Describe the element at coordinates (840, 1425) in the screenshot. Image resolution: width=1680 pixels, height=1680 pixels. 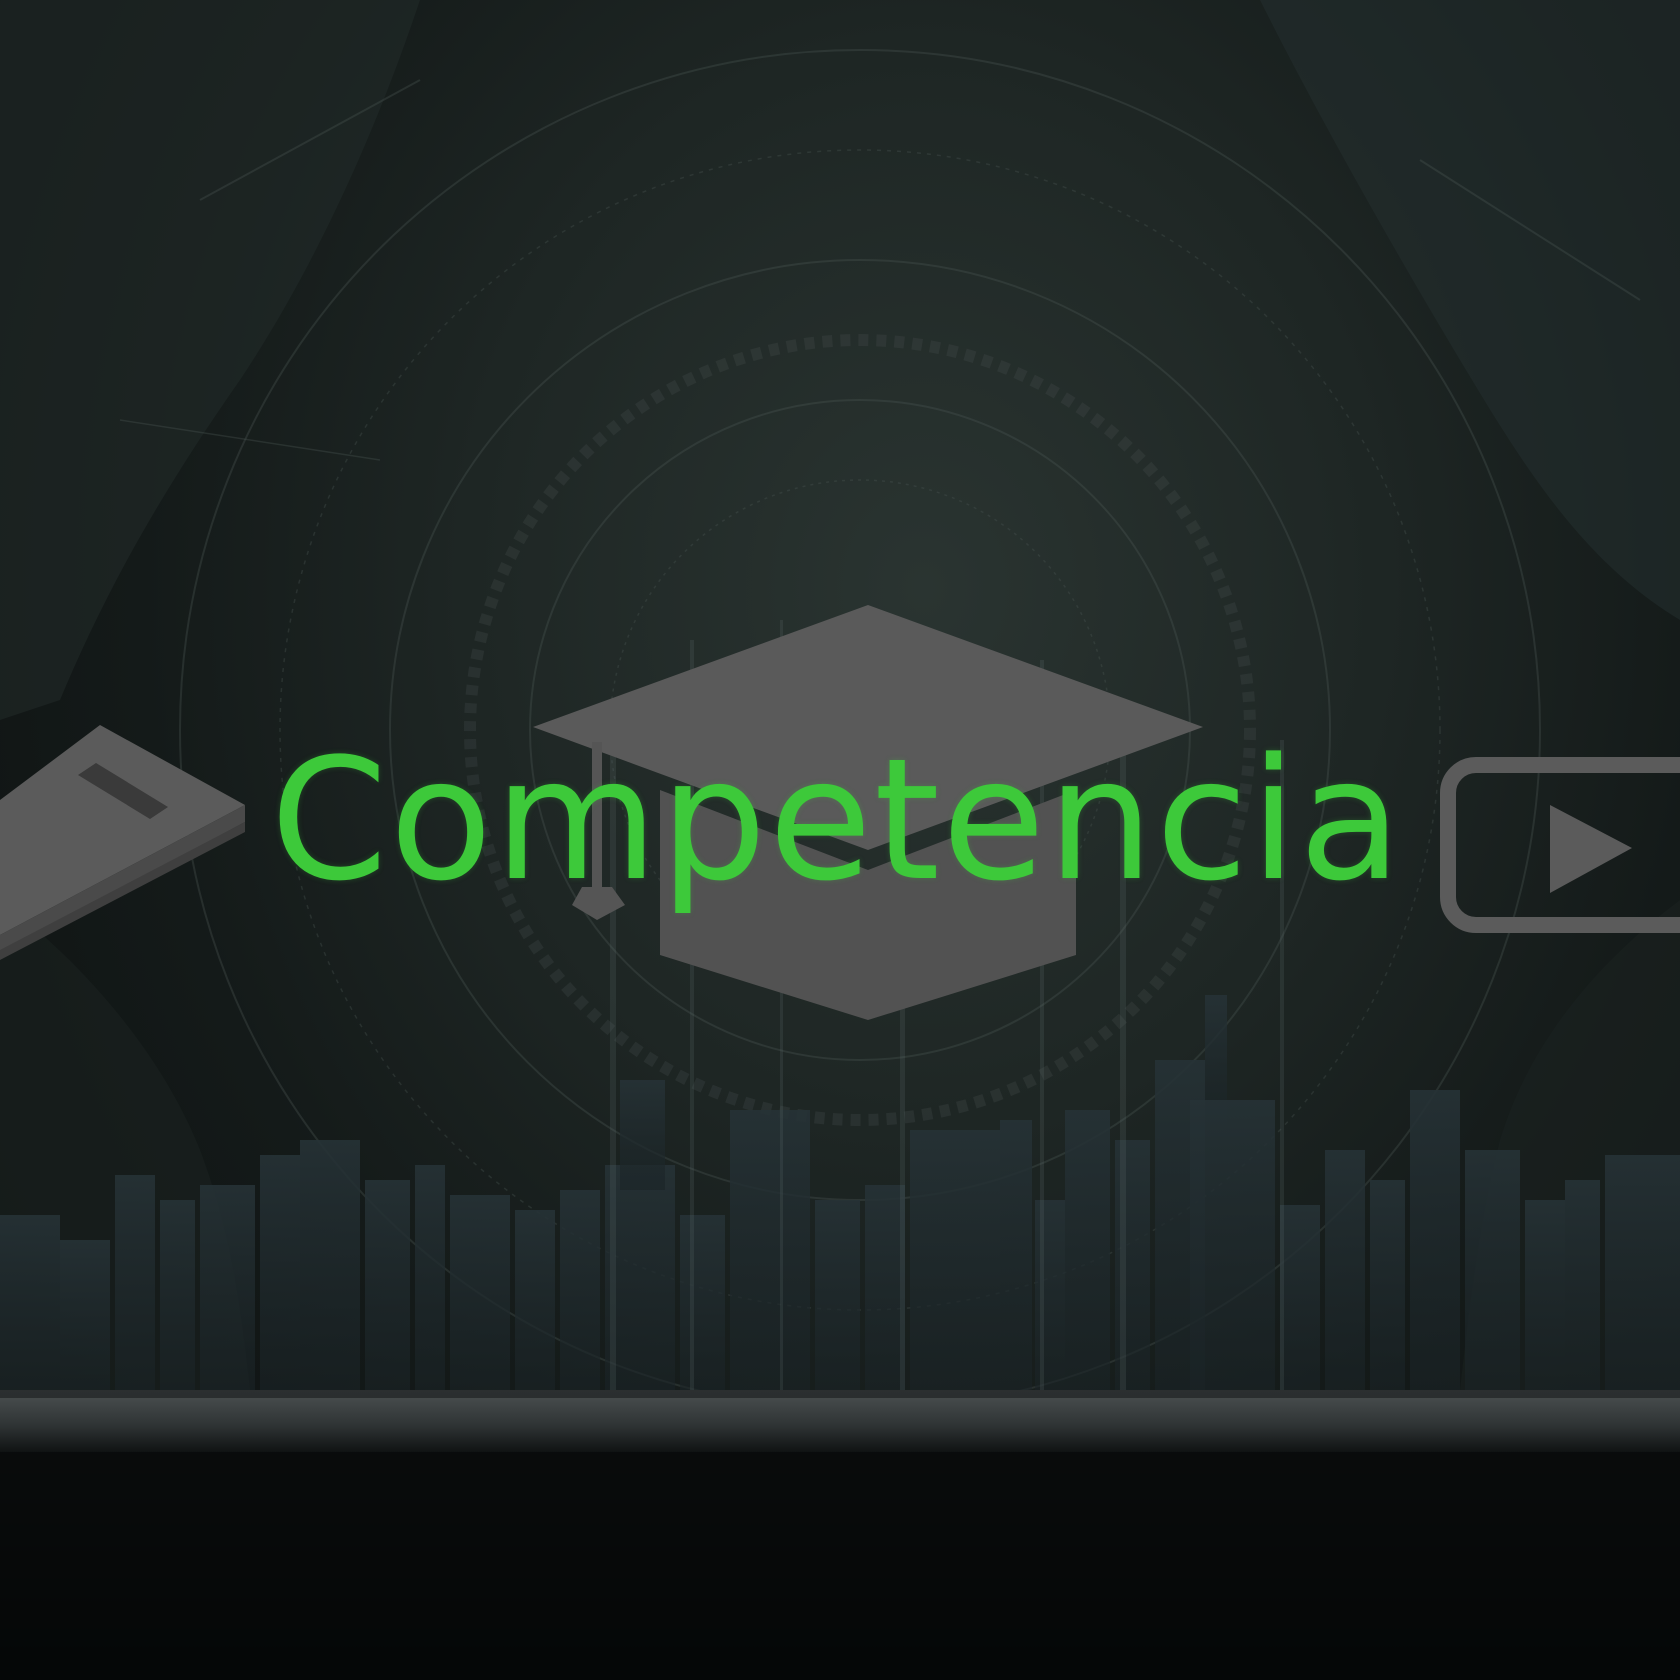
I see `tablet-edge` at that location.